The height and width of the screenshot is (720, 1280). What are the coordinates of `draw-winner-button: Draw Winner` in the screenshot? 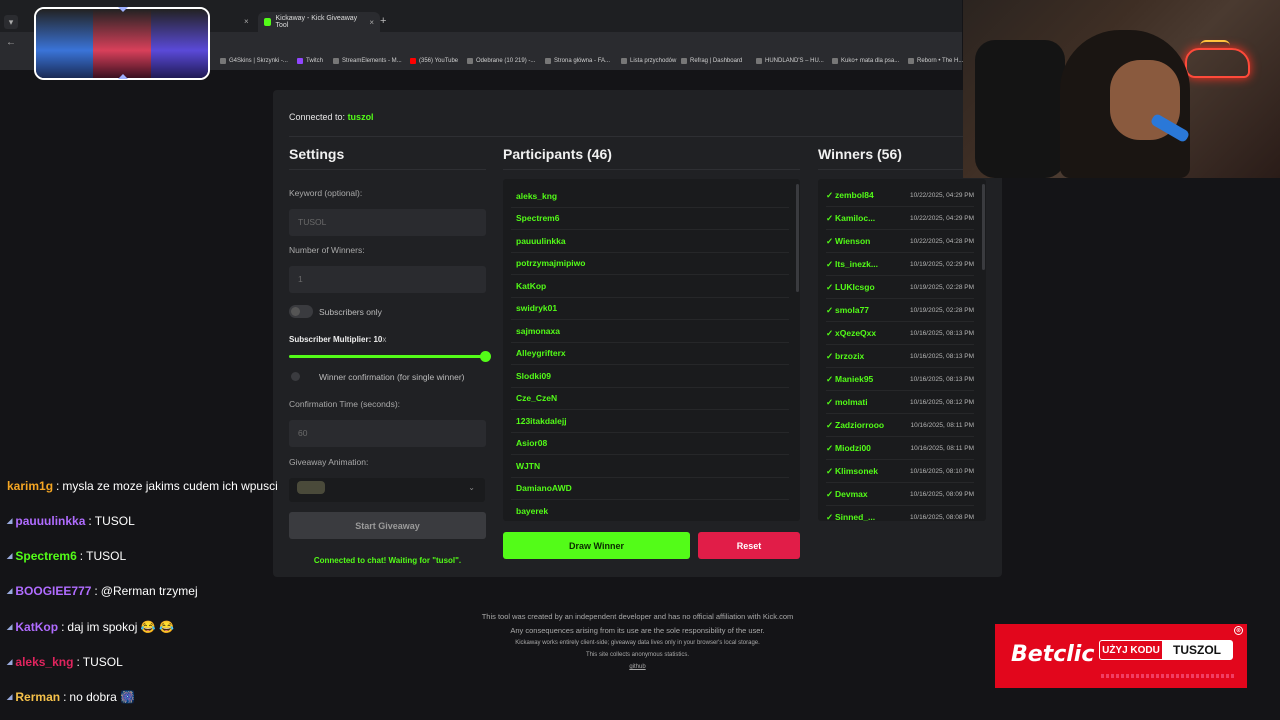 It's located at (596, 545).